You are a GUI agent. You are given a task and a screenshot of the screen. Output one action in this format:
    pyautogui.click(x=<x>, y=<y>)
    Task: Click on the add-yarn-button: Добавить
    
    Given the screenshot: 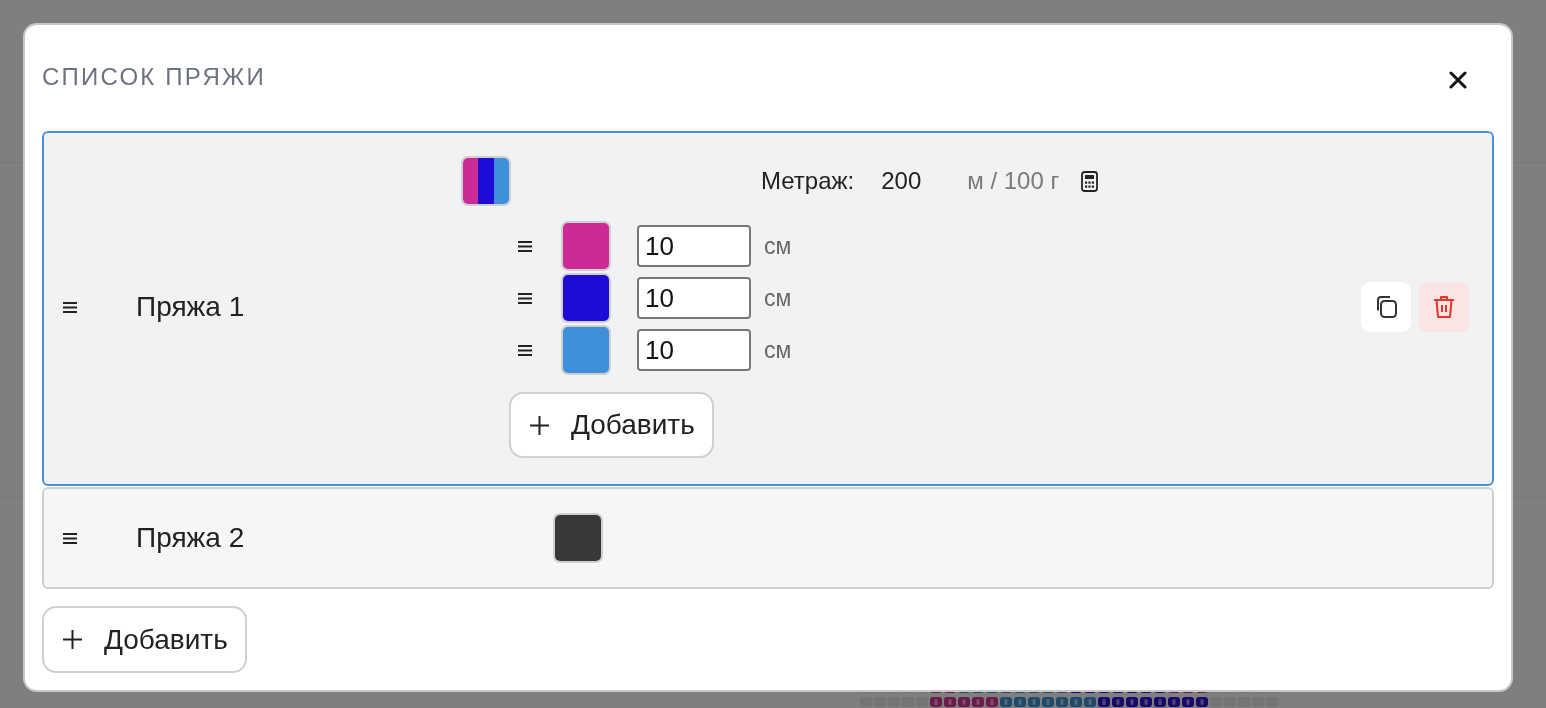 What is the action you would take?
    pyautogui.click(x=144, y=639)
    